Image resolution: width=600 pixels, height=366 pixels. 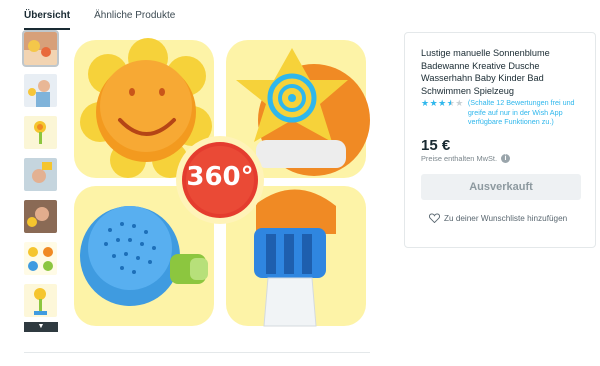 What do you see at coordinates (434, 218) in the screenshot?
I see `heart-icon` at bounding box center [434, 218].